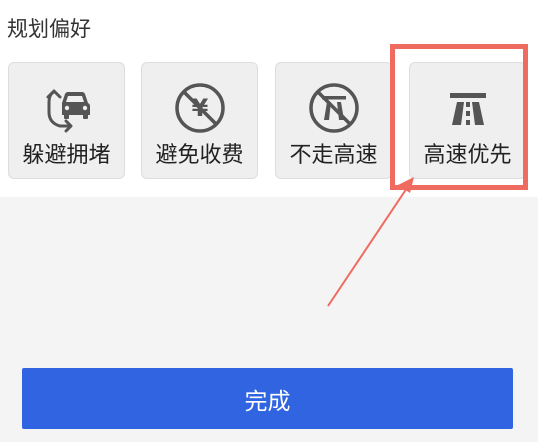 The width and height of the screenshot is (538, 442). What do you see at coordinates (267, 398) in the screenshot?
I see `done-button: 完成` at bounding box center [267, 398].